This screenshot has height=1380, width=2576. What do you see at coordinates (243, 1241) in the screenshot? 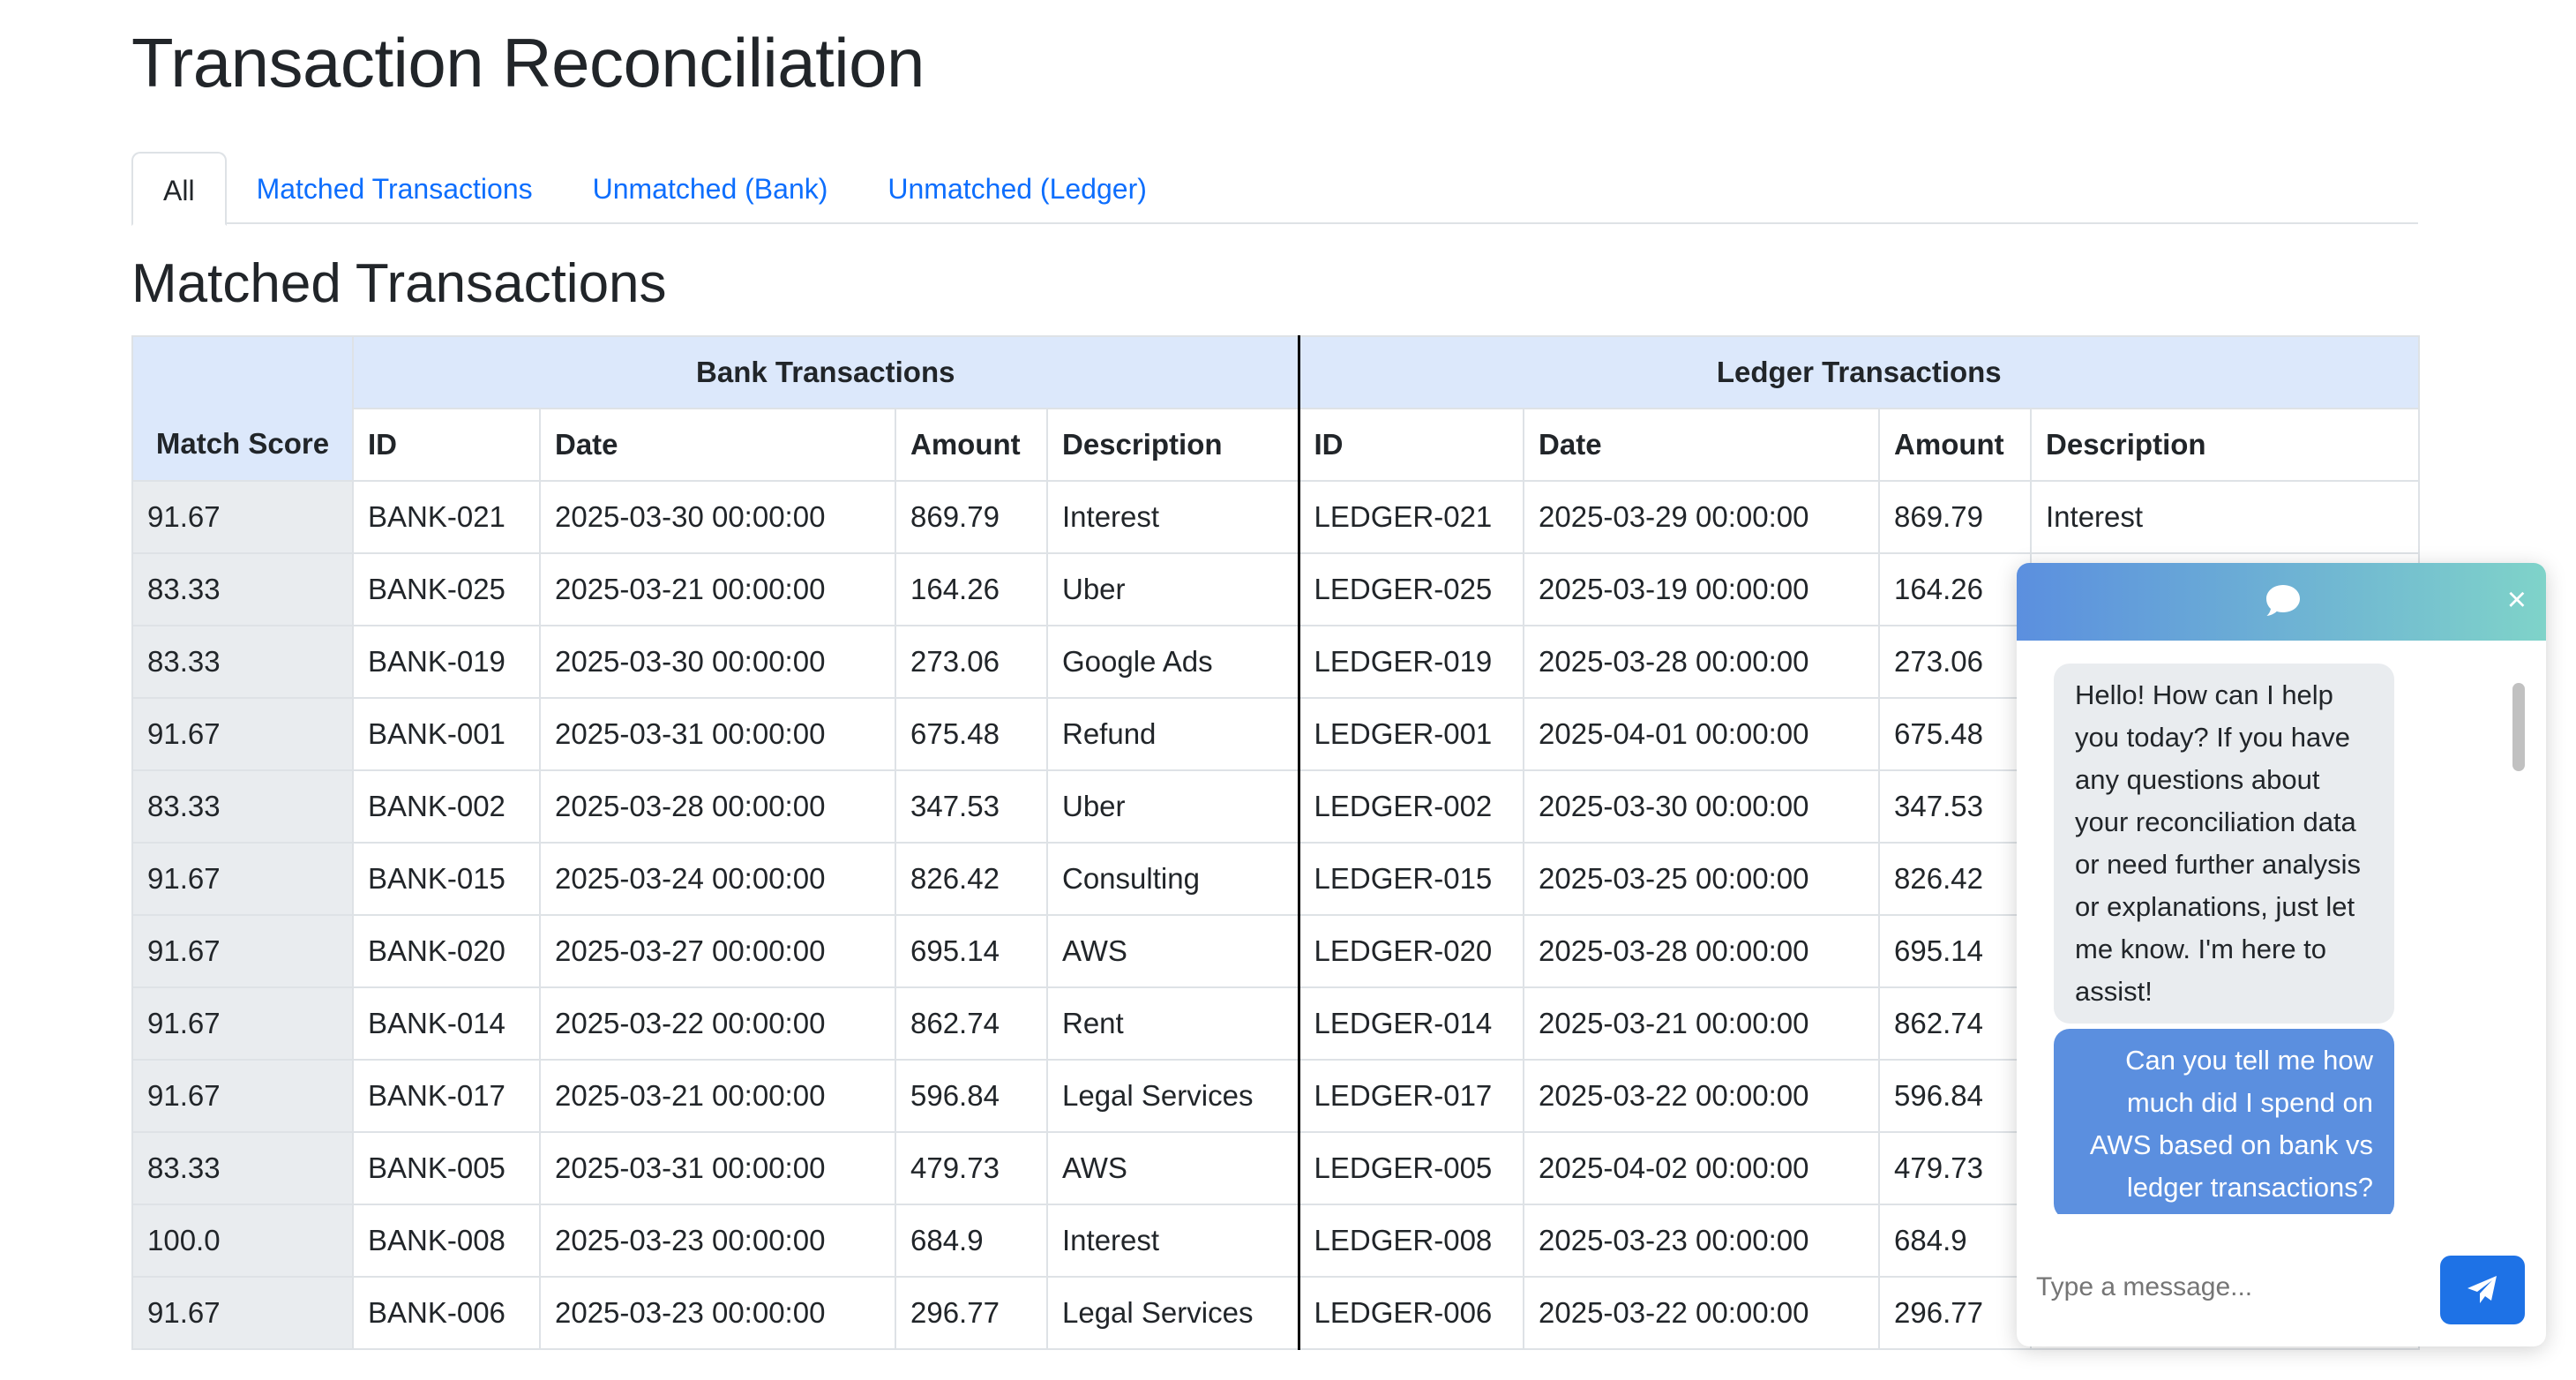
I see `match-score-cell: 100.0` at bounding box center [243, 1241].